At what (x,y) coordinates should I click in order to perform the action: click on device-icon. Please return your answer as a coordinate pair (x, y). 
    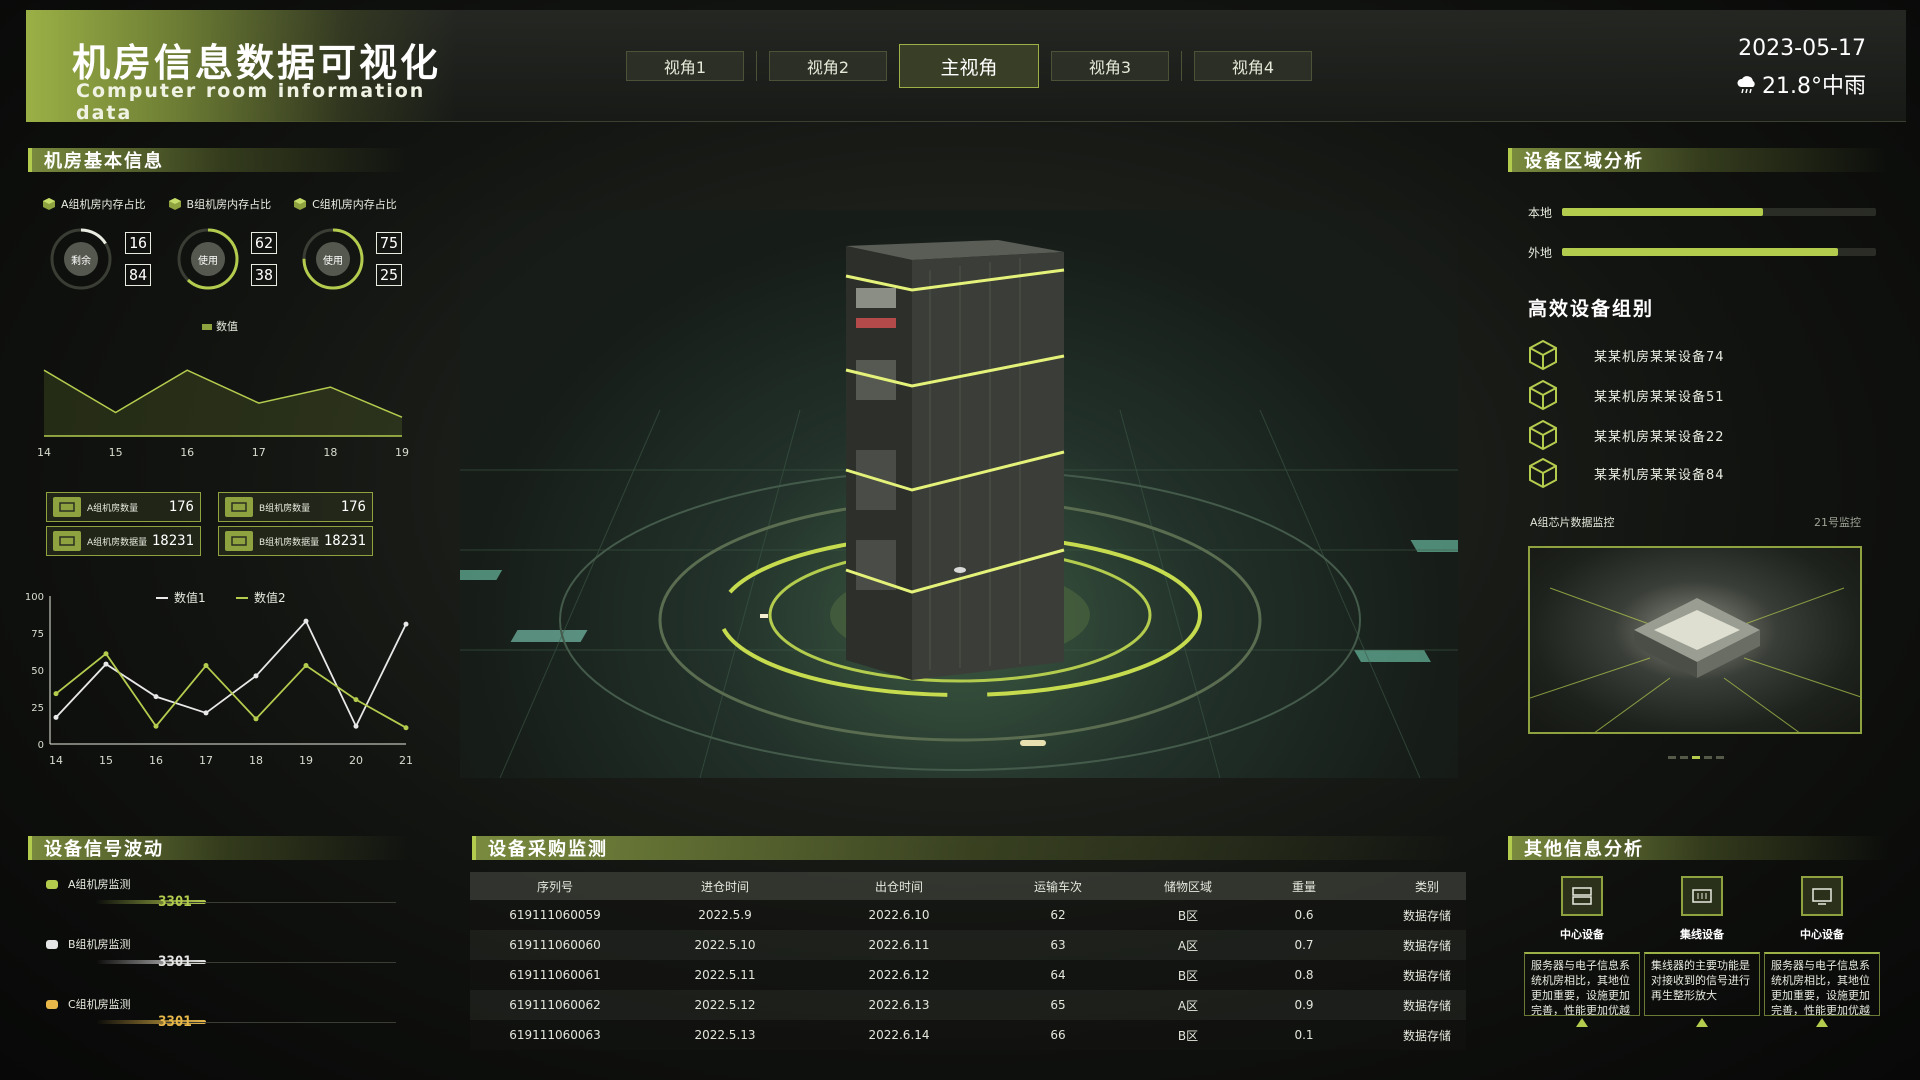
    Looking at the image, I should click on (67, 507).